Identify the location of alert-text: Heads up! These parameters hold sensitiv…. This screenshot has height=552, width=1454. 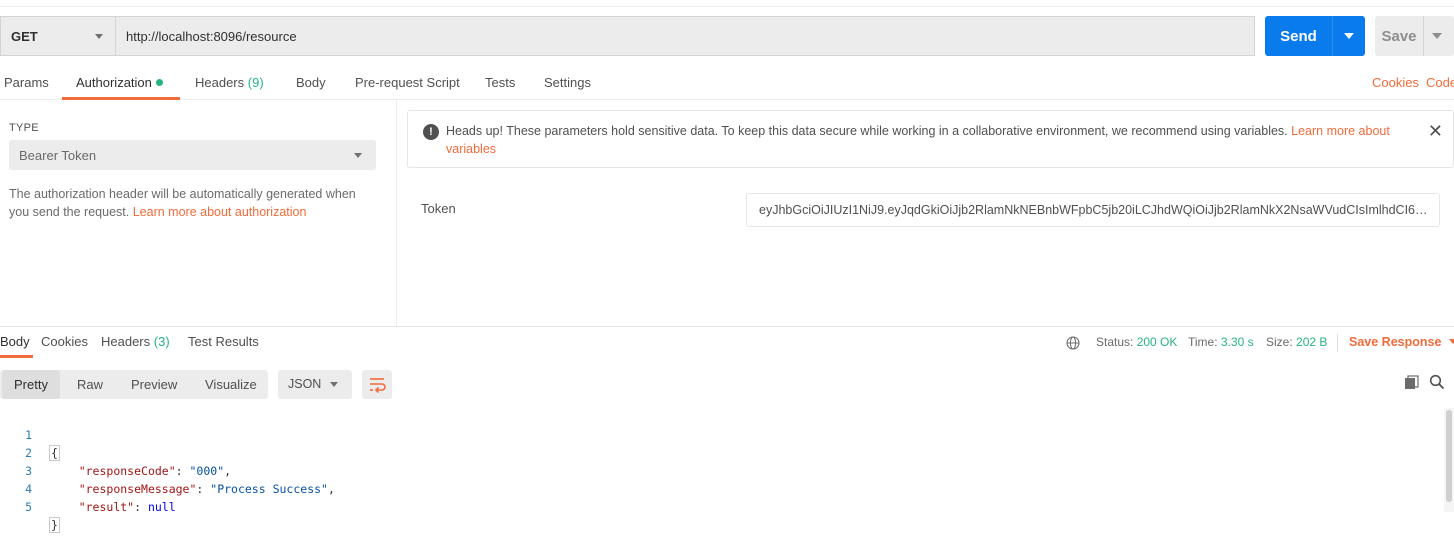
(918, 140).